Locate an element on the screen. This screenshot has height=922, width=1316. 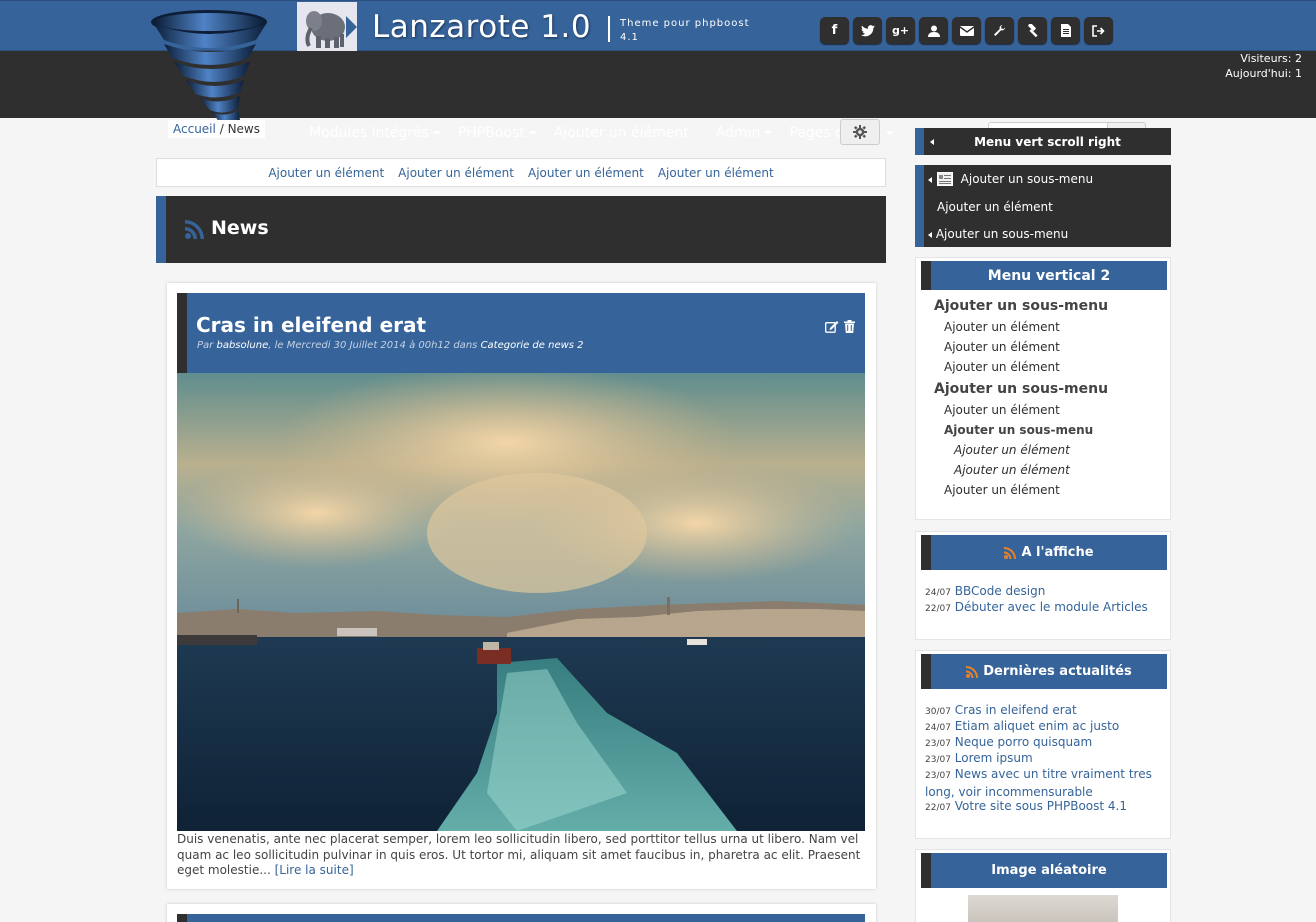
random-image-thumbnail is located at coordinates (1043, 908).